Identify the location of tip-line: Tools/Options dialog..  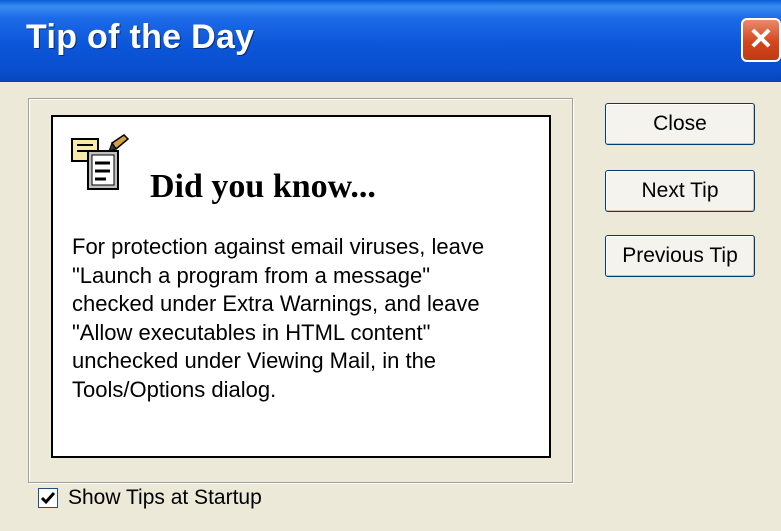
(174, 389).